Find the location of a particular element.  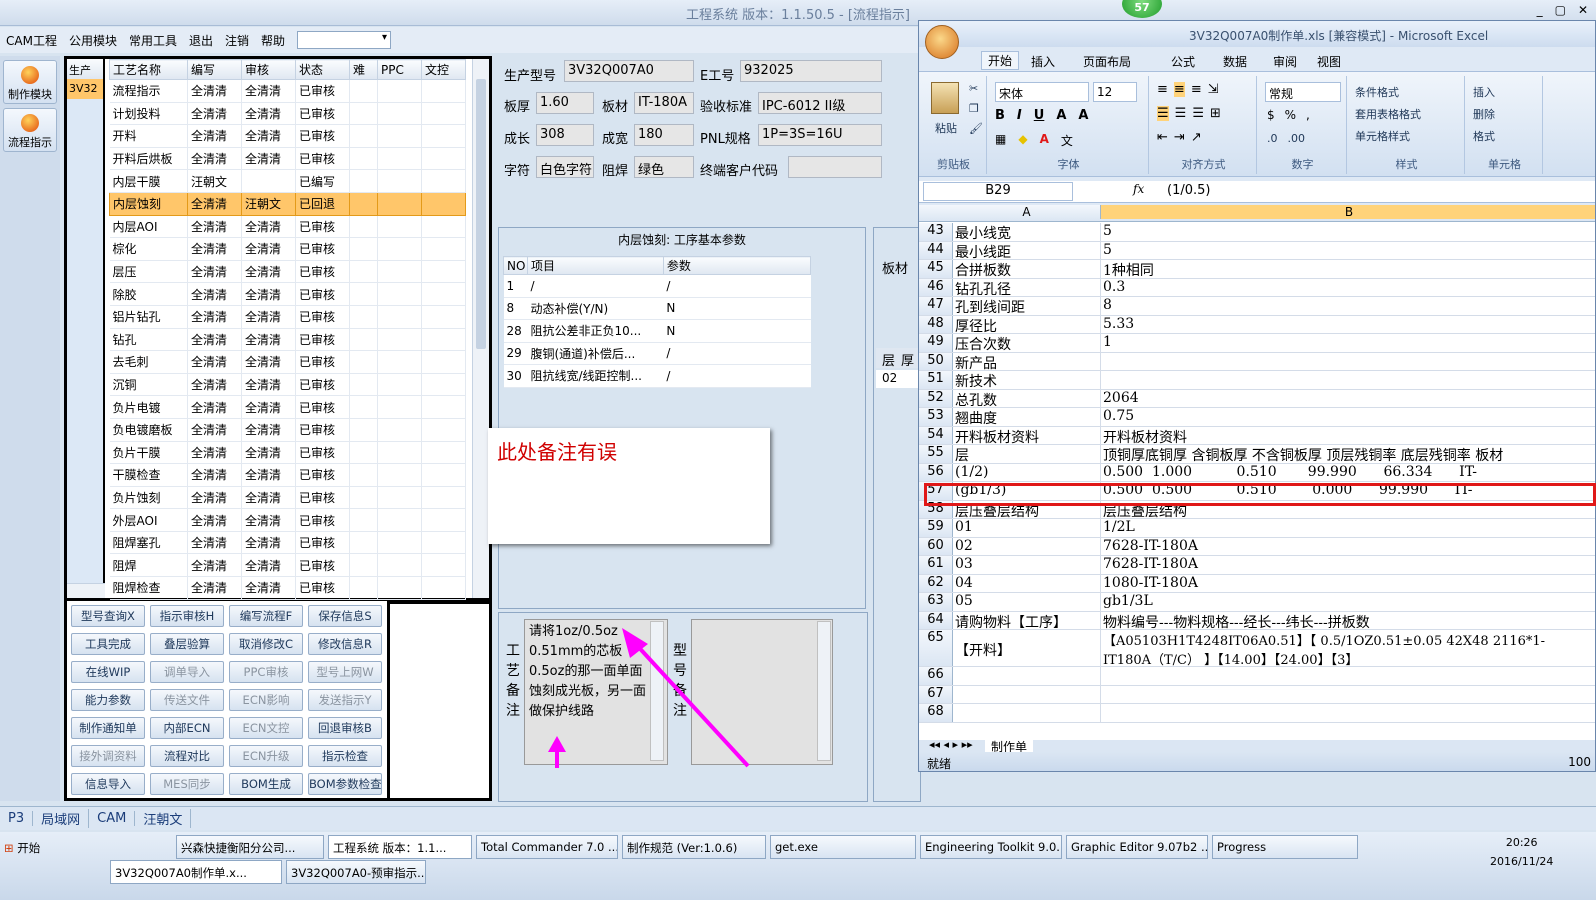

bold-icon: B is located at coordinates (1000, 115).